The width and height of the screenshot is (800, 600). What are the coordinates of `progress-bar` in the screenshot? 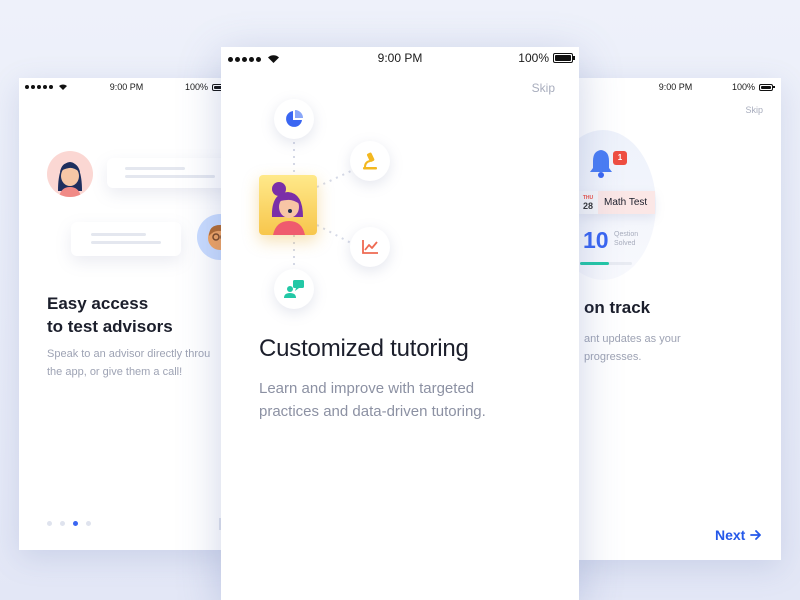 It's located at (606, 263).